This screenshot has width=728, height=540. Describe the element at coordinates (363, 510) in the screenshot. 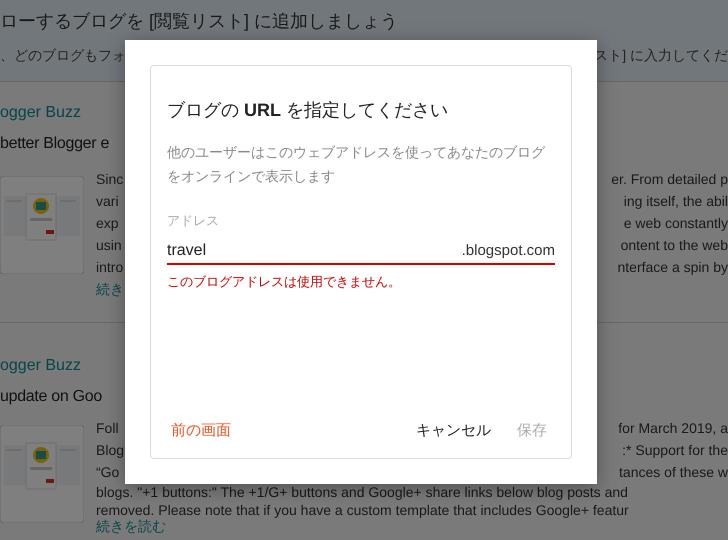

I see `excerpt-text: removed. Please note that if you have a custom template that includes Google+ featur` at that location.